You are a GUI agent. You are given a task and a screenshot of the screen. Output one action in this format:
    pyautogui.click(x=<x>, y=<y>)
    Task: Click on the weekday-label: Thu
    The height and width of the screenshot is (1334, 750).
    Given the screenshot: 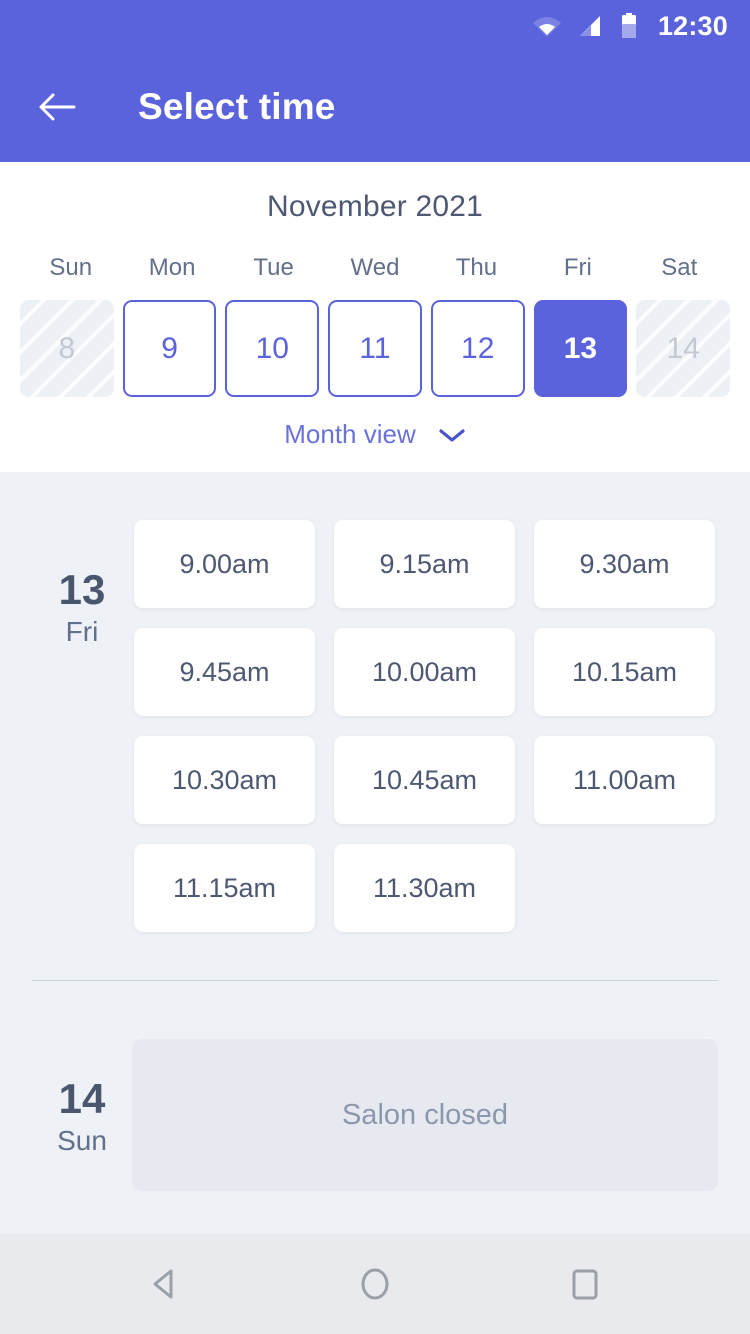 What is the action you would take?
    pyautogui.click(x=476, y=267)
    